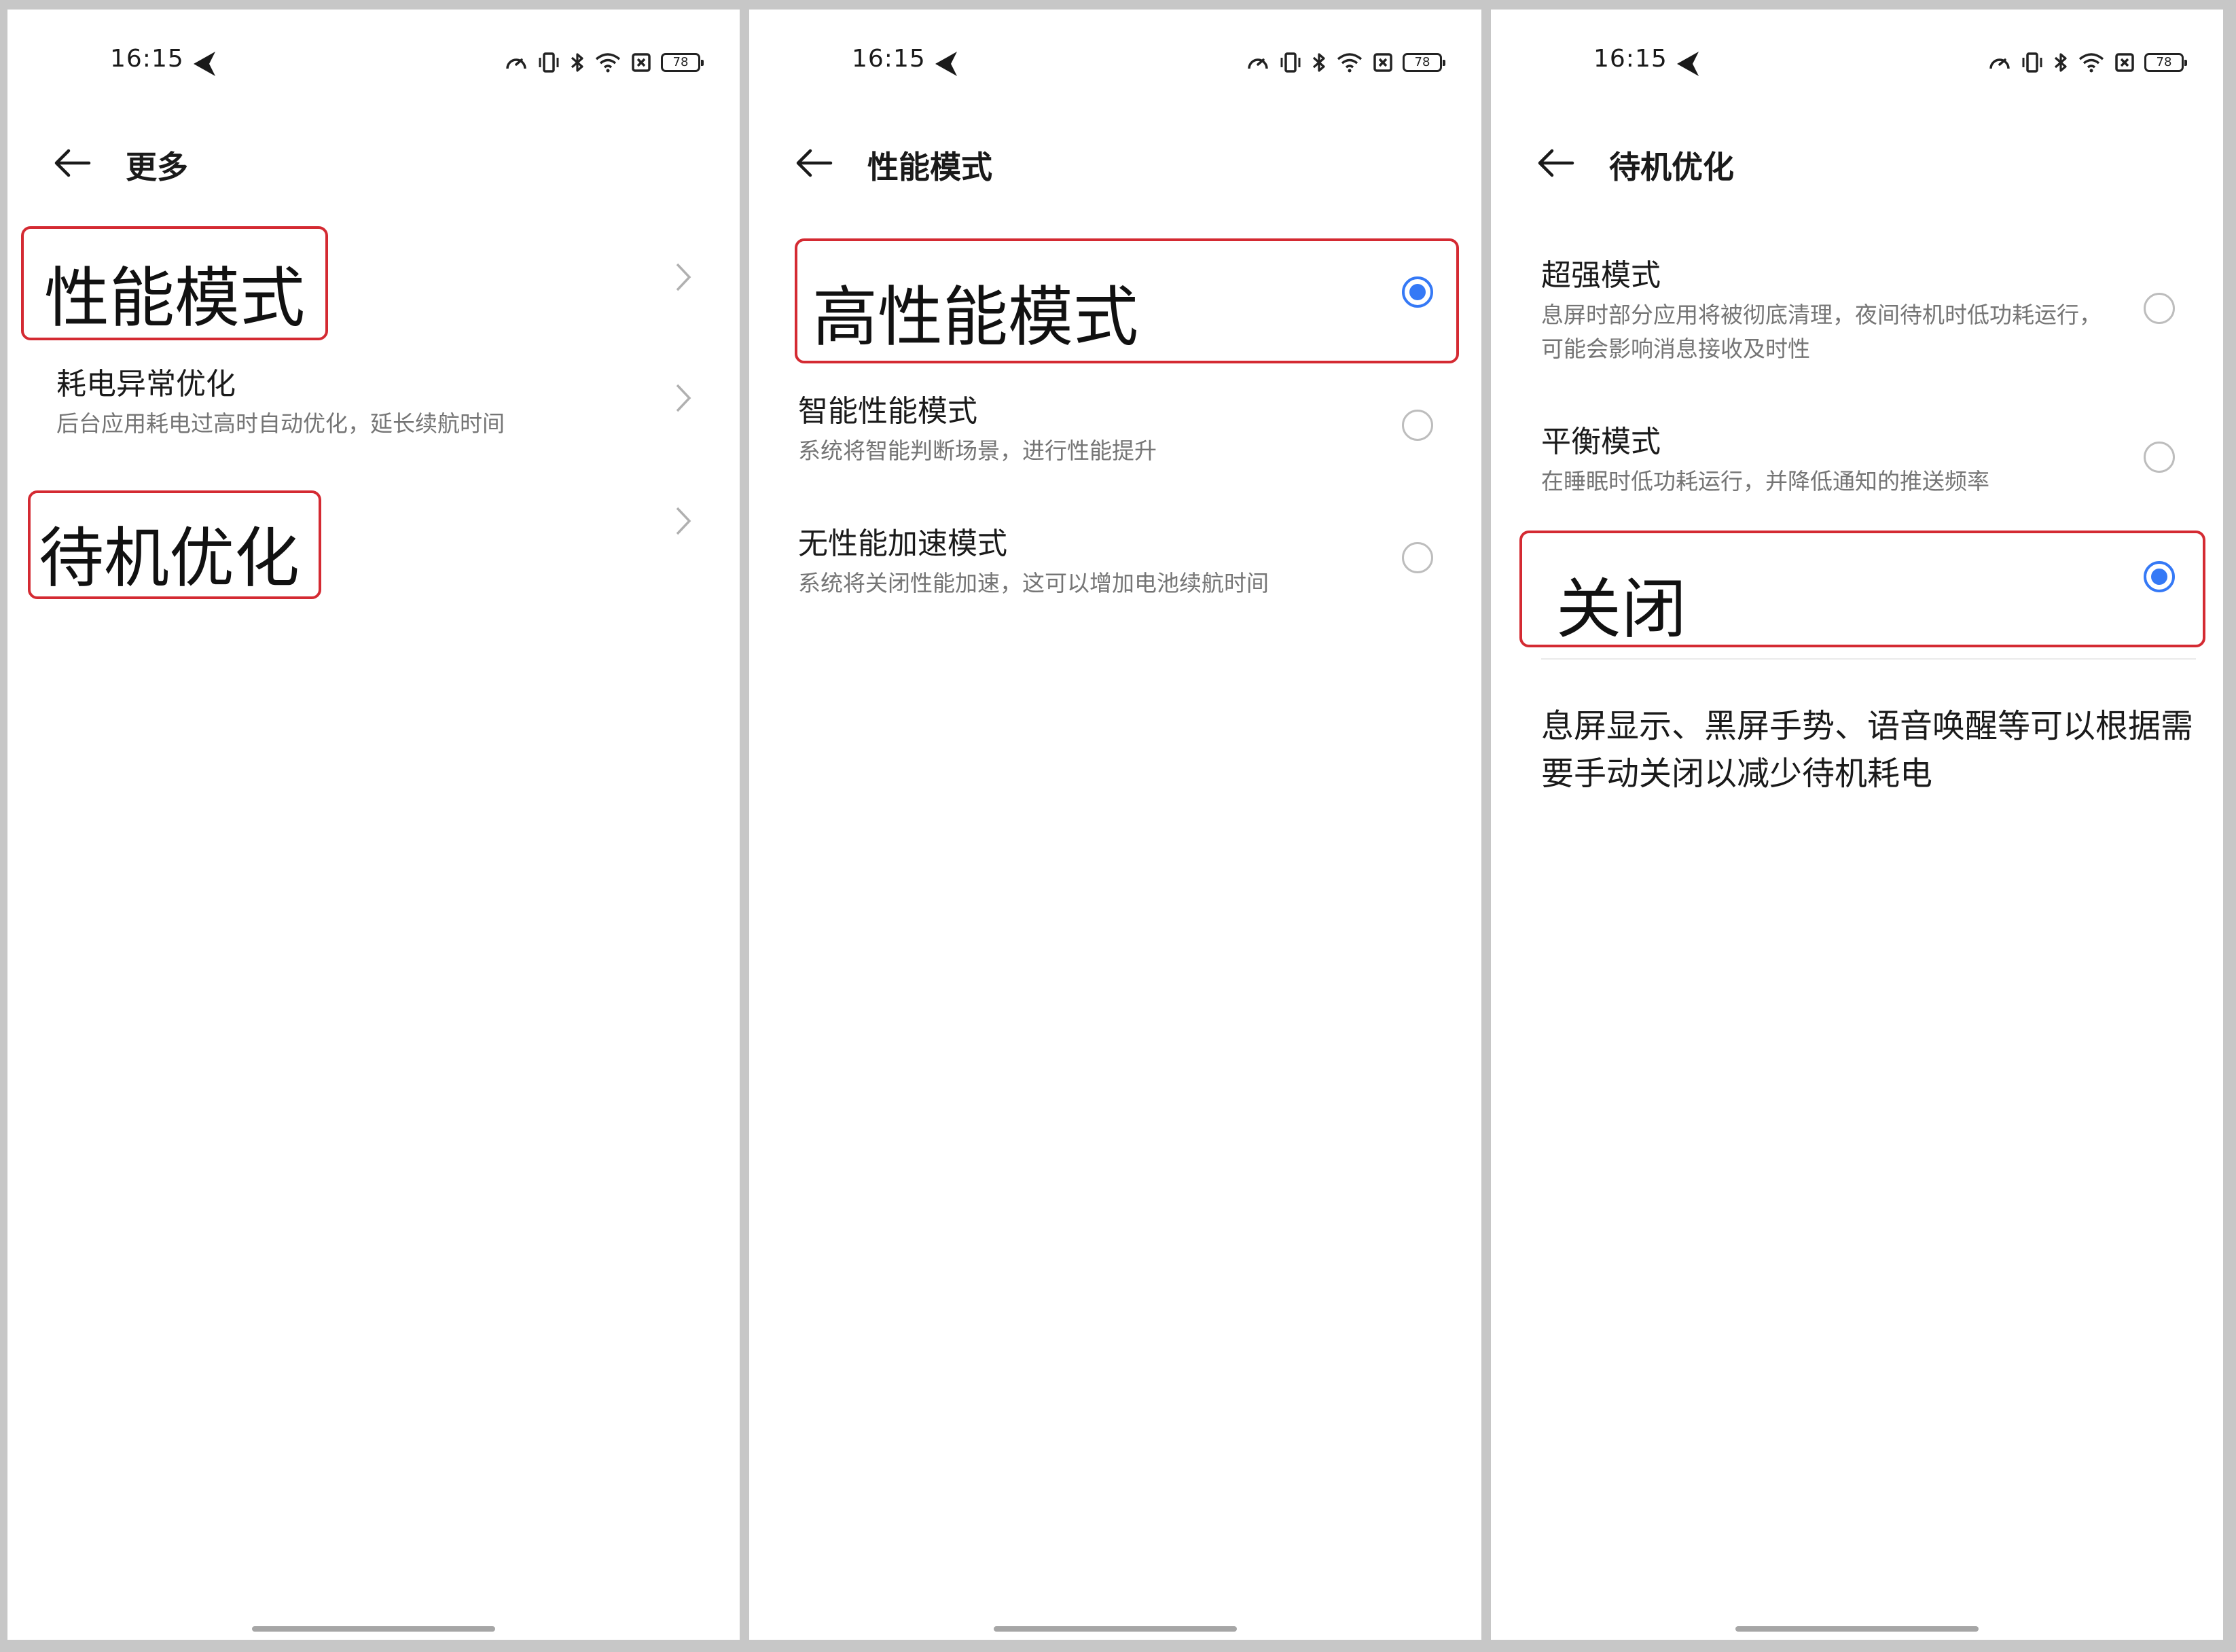 This screenshot has width=2236, height=1652. What do you see at coordinates (373, 162) in the screenshot?
I see `page-header: 更多` at bounding box center [373, 162].